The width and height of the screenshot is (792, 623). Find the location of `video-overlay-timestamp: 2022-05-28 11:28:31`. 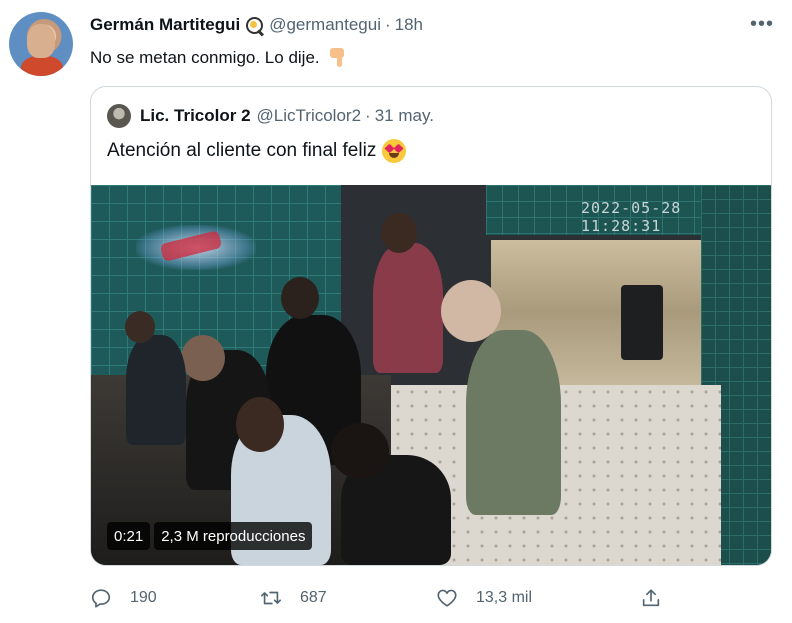

video-overlay-timestamp: 2022-05-28 11:28:31 is located at coordinates (631, 217).